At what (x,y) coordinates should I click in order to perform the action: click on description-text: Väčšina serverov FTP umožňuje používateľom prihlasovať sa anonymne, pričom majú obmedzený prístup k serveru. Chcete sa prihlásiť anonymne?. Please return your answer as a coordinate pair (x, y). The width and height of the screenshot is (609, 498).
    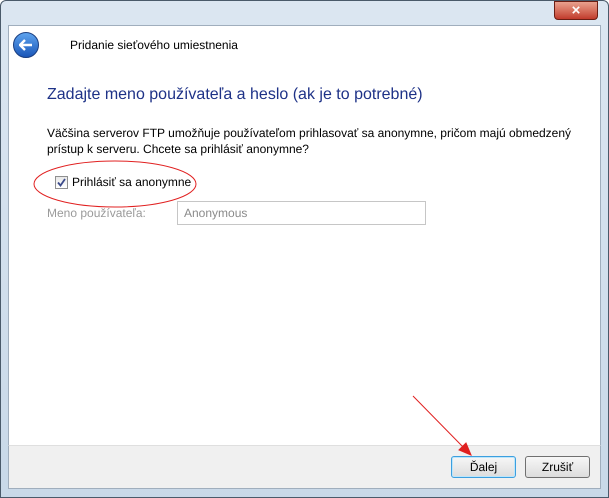
    Looking at the image, I should click on (309, 141).